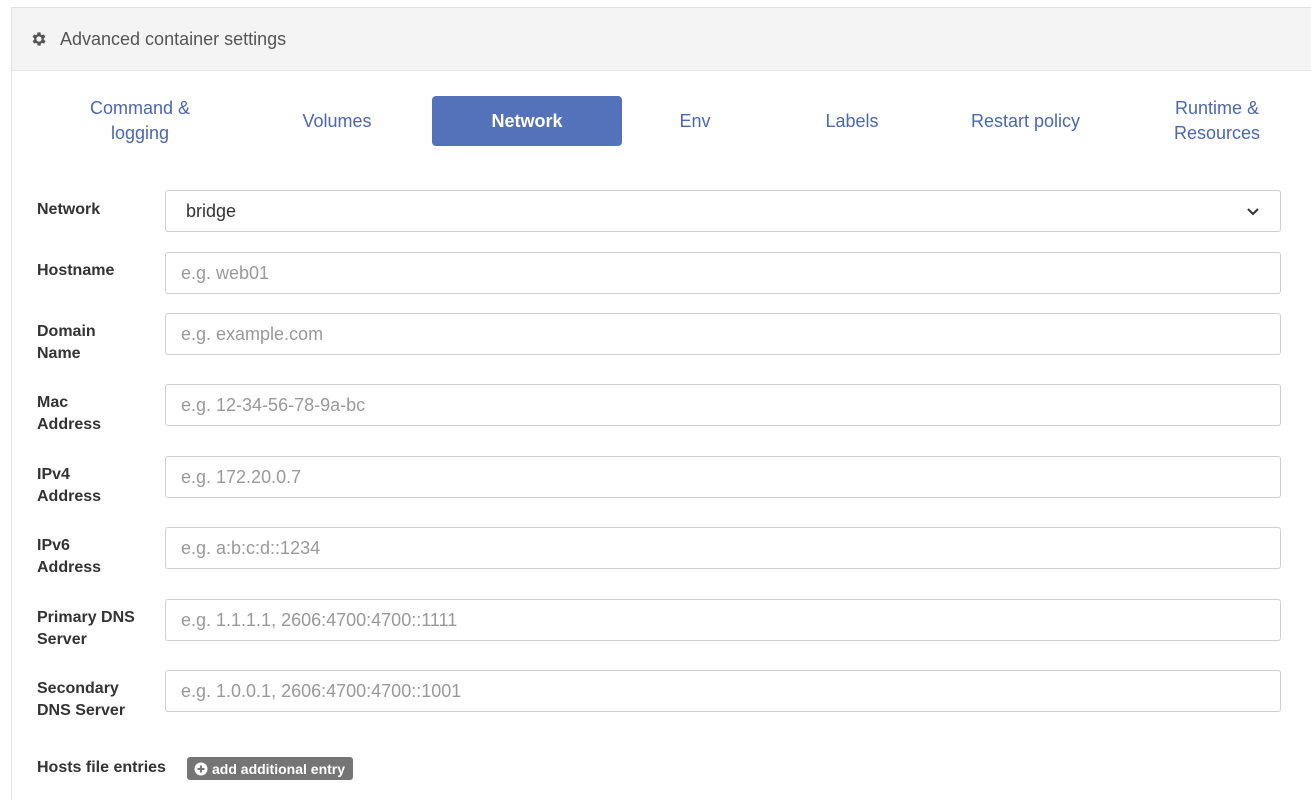 The height and width of the screenshot is (800, 1311). I want to click on tab-env: Env, so click(695, 121).